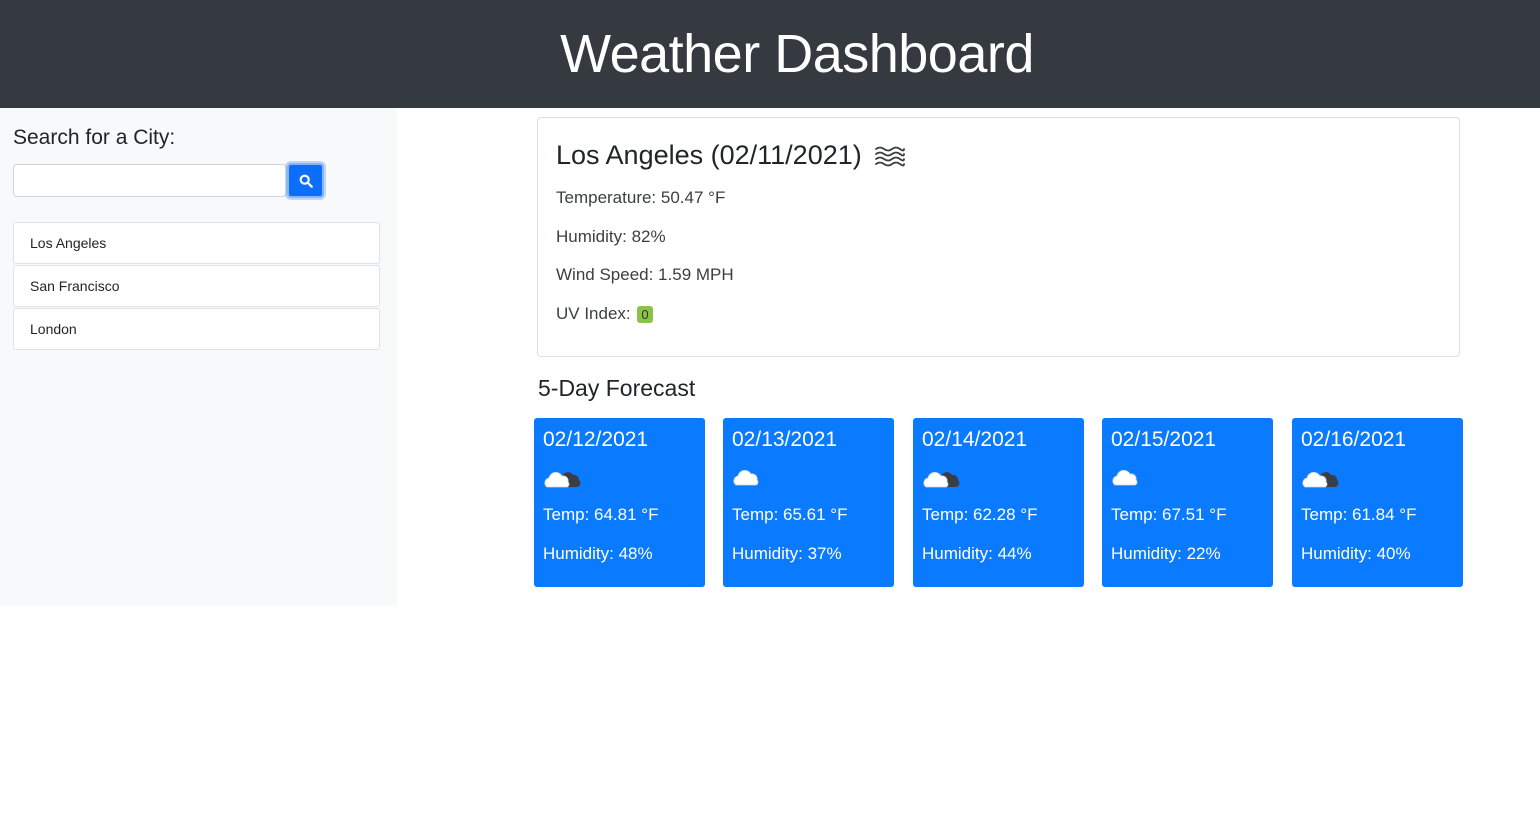 This screenshot has height=830, width=1540. I want to click on forecast-temp: Temp: 64.81 °F, so click(601, 514).